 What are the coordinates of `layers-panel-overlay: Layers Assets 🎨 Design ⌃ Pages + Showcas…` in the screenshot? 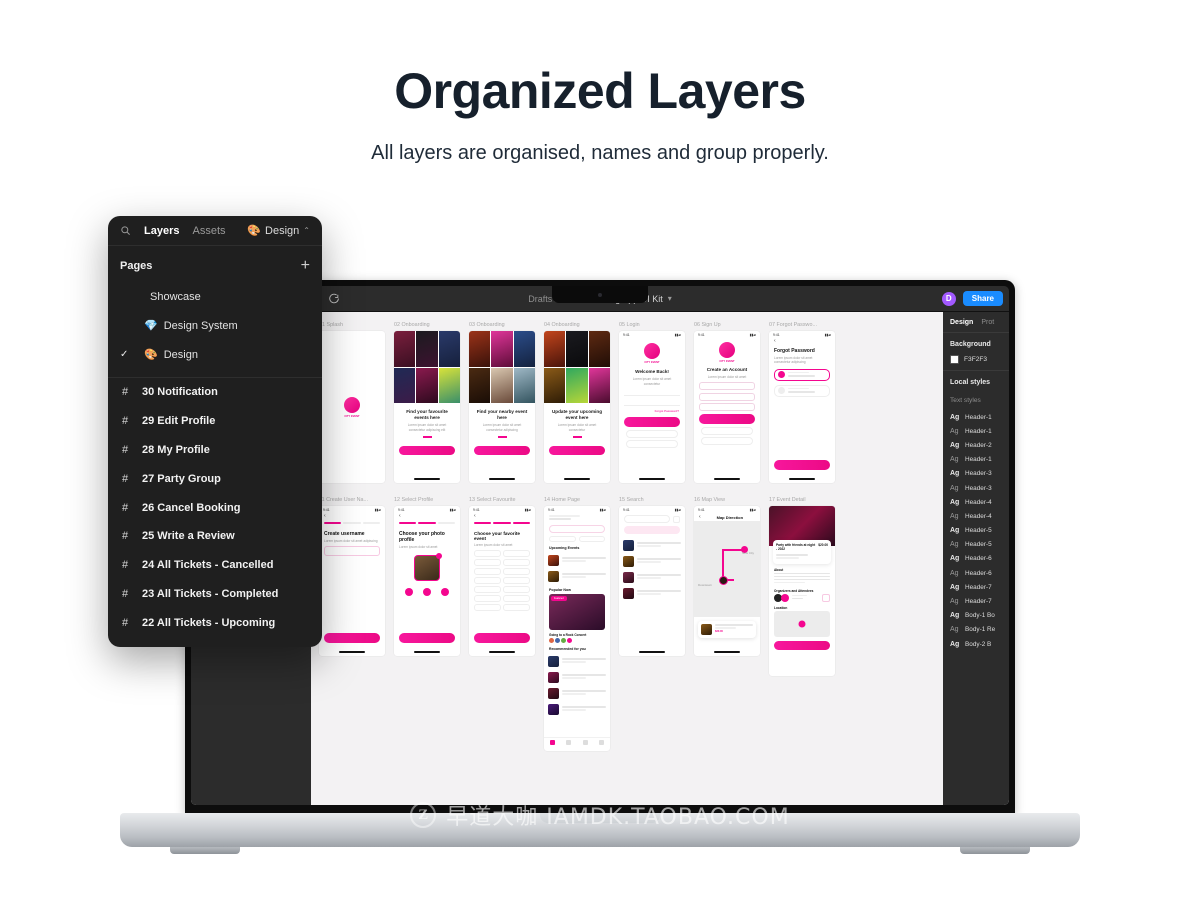 It's located at (215, 432).